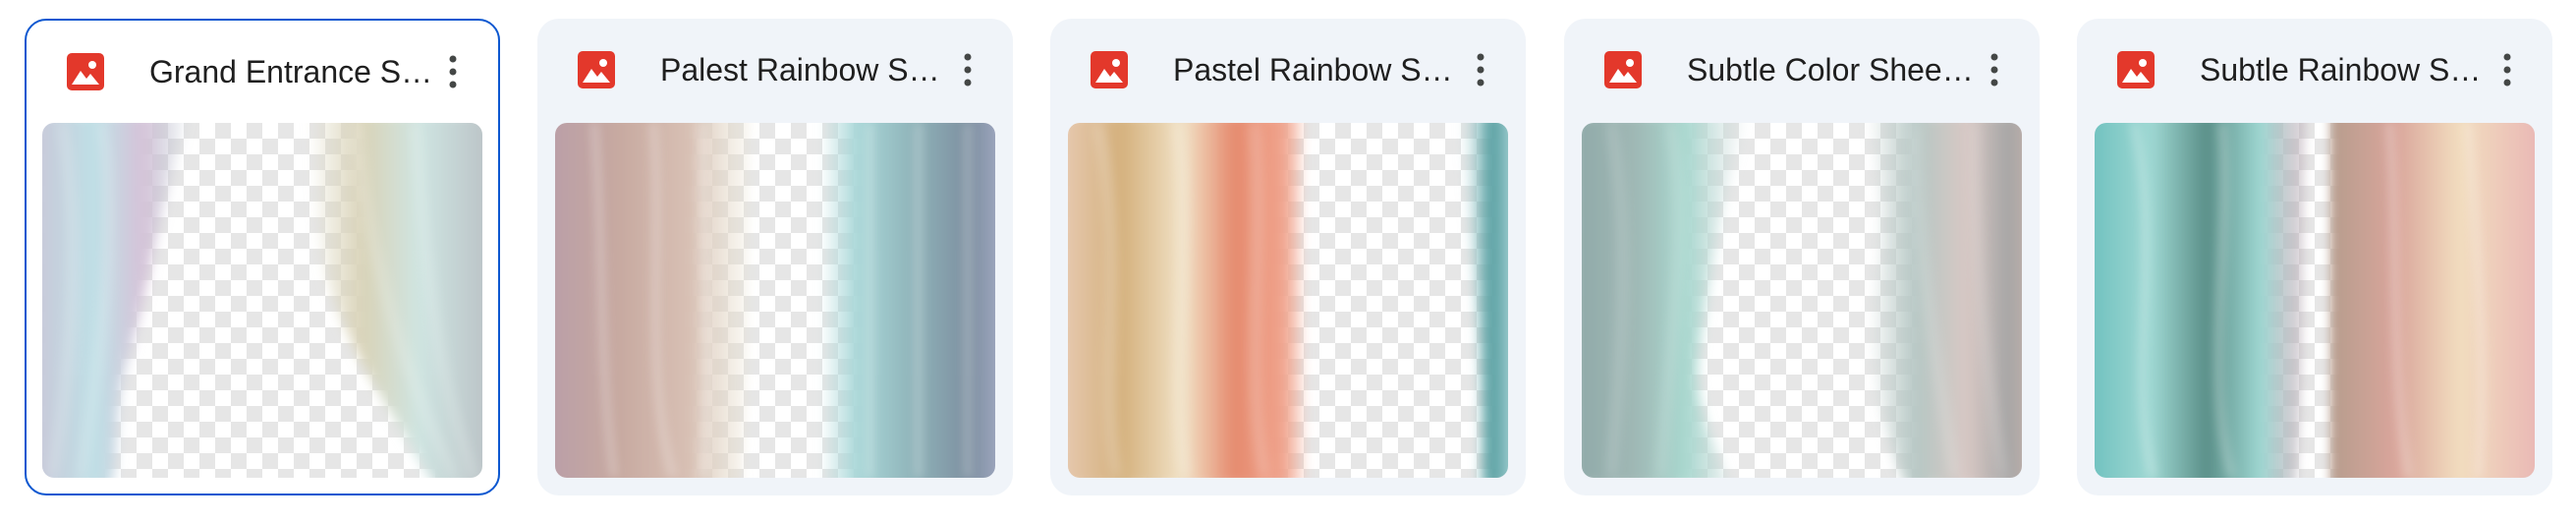 This screenshot has width=2576, height=523. What do you see at coordinates (2347, 69) in the screenshot?
I see `file-title: Subtle Rainbow Sheer Curtains` at bounding box center [2347, 69].